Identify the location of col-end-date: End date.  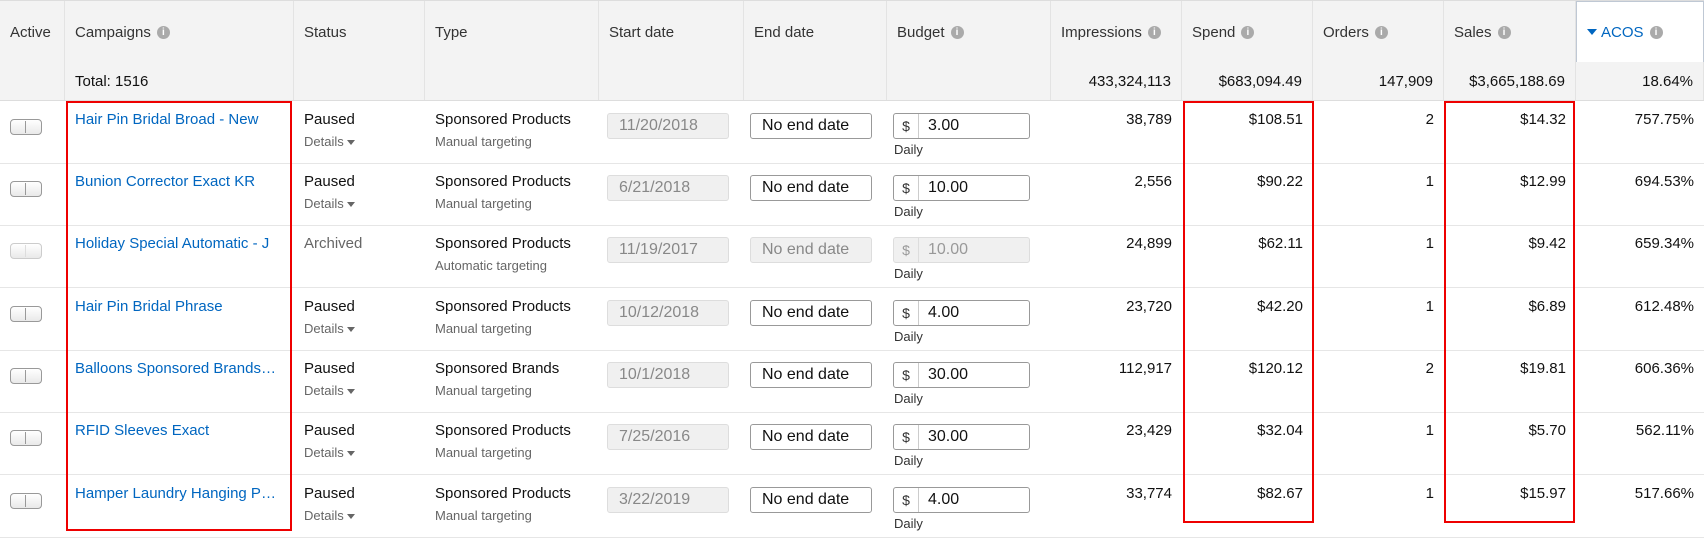
(815, 32).